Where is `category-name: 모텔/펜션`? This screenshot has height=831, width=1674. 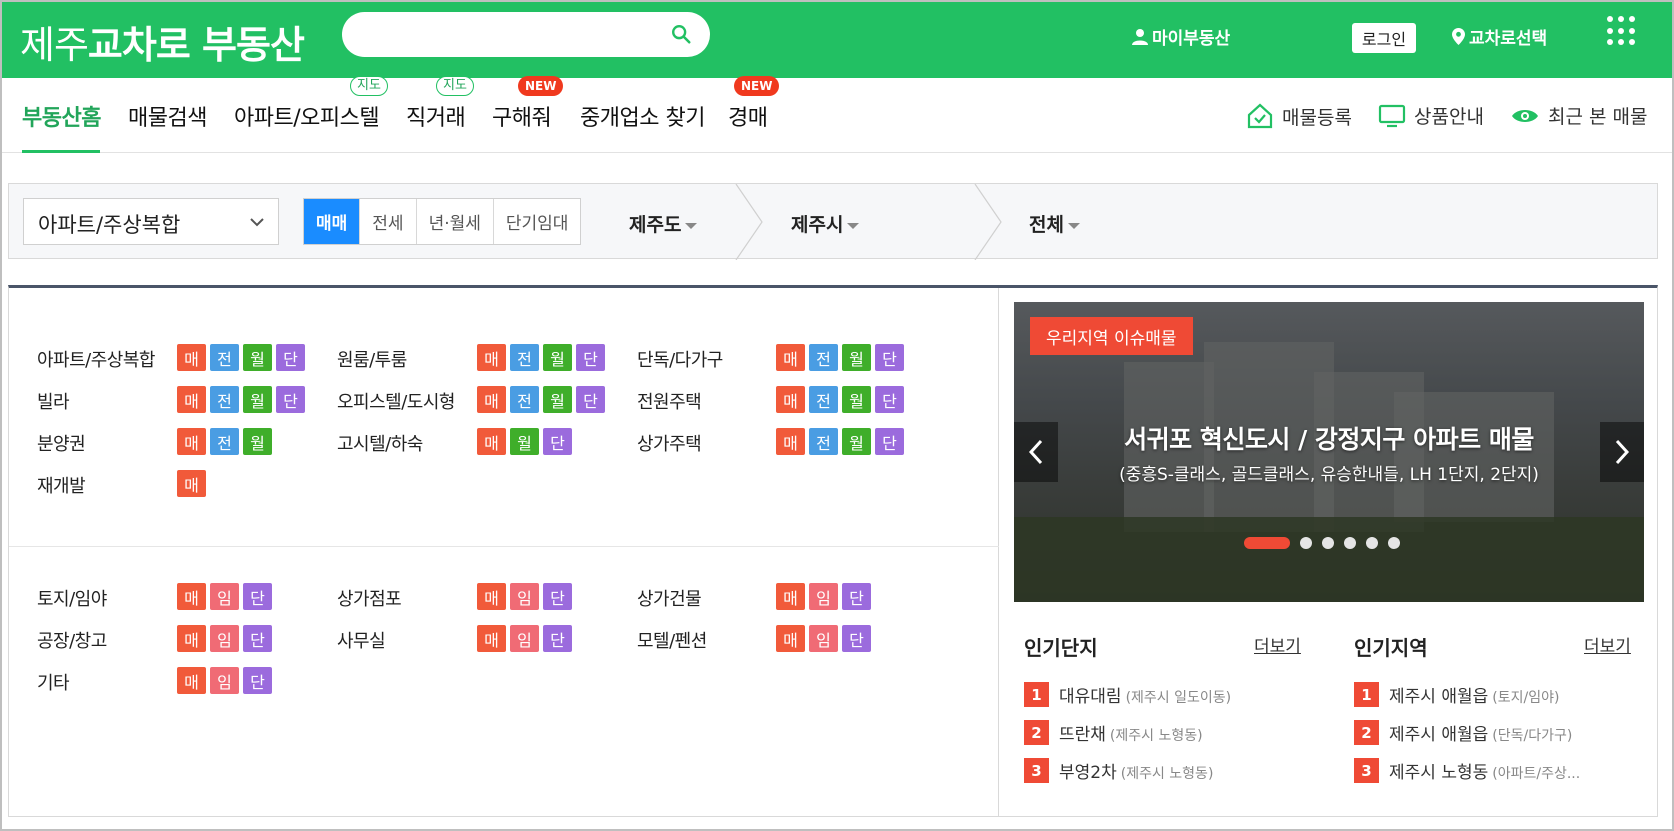
category-name: 모텔/펜션 is located at coordinates (672, 640).